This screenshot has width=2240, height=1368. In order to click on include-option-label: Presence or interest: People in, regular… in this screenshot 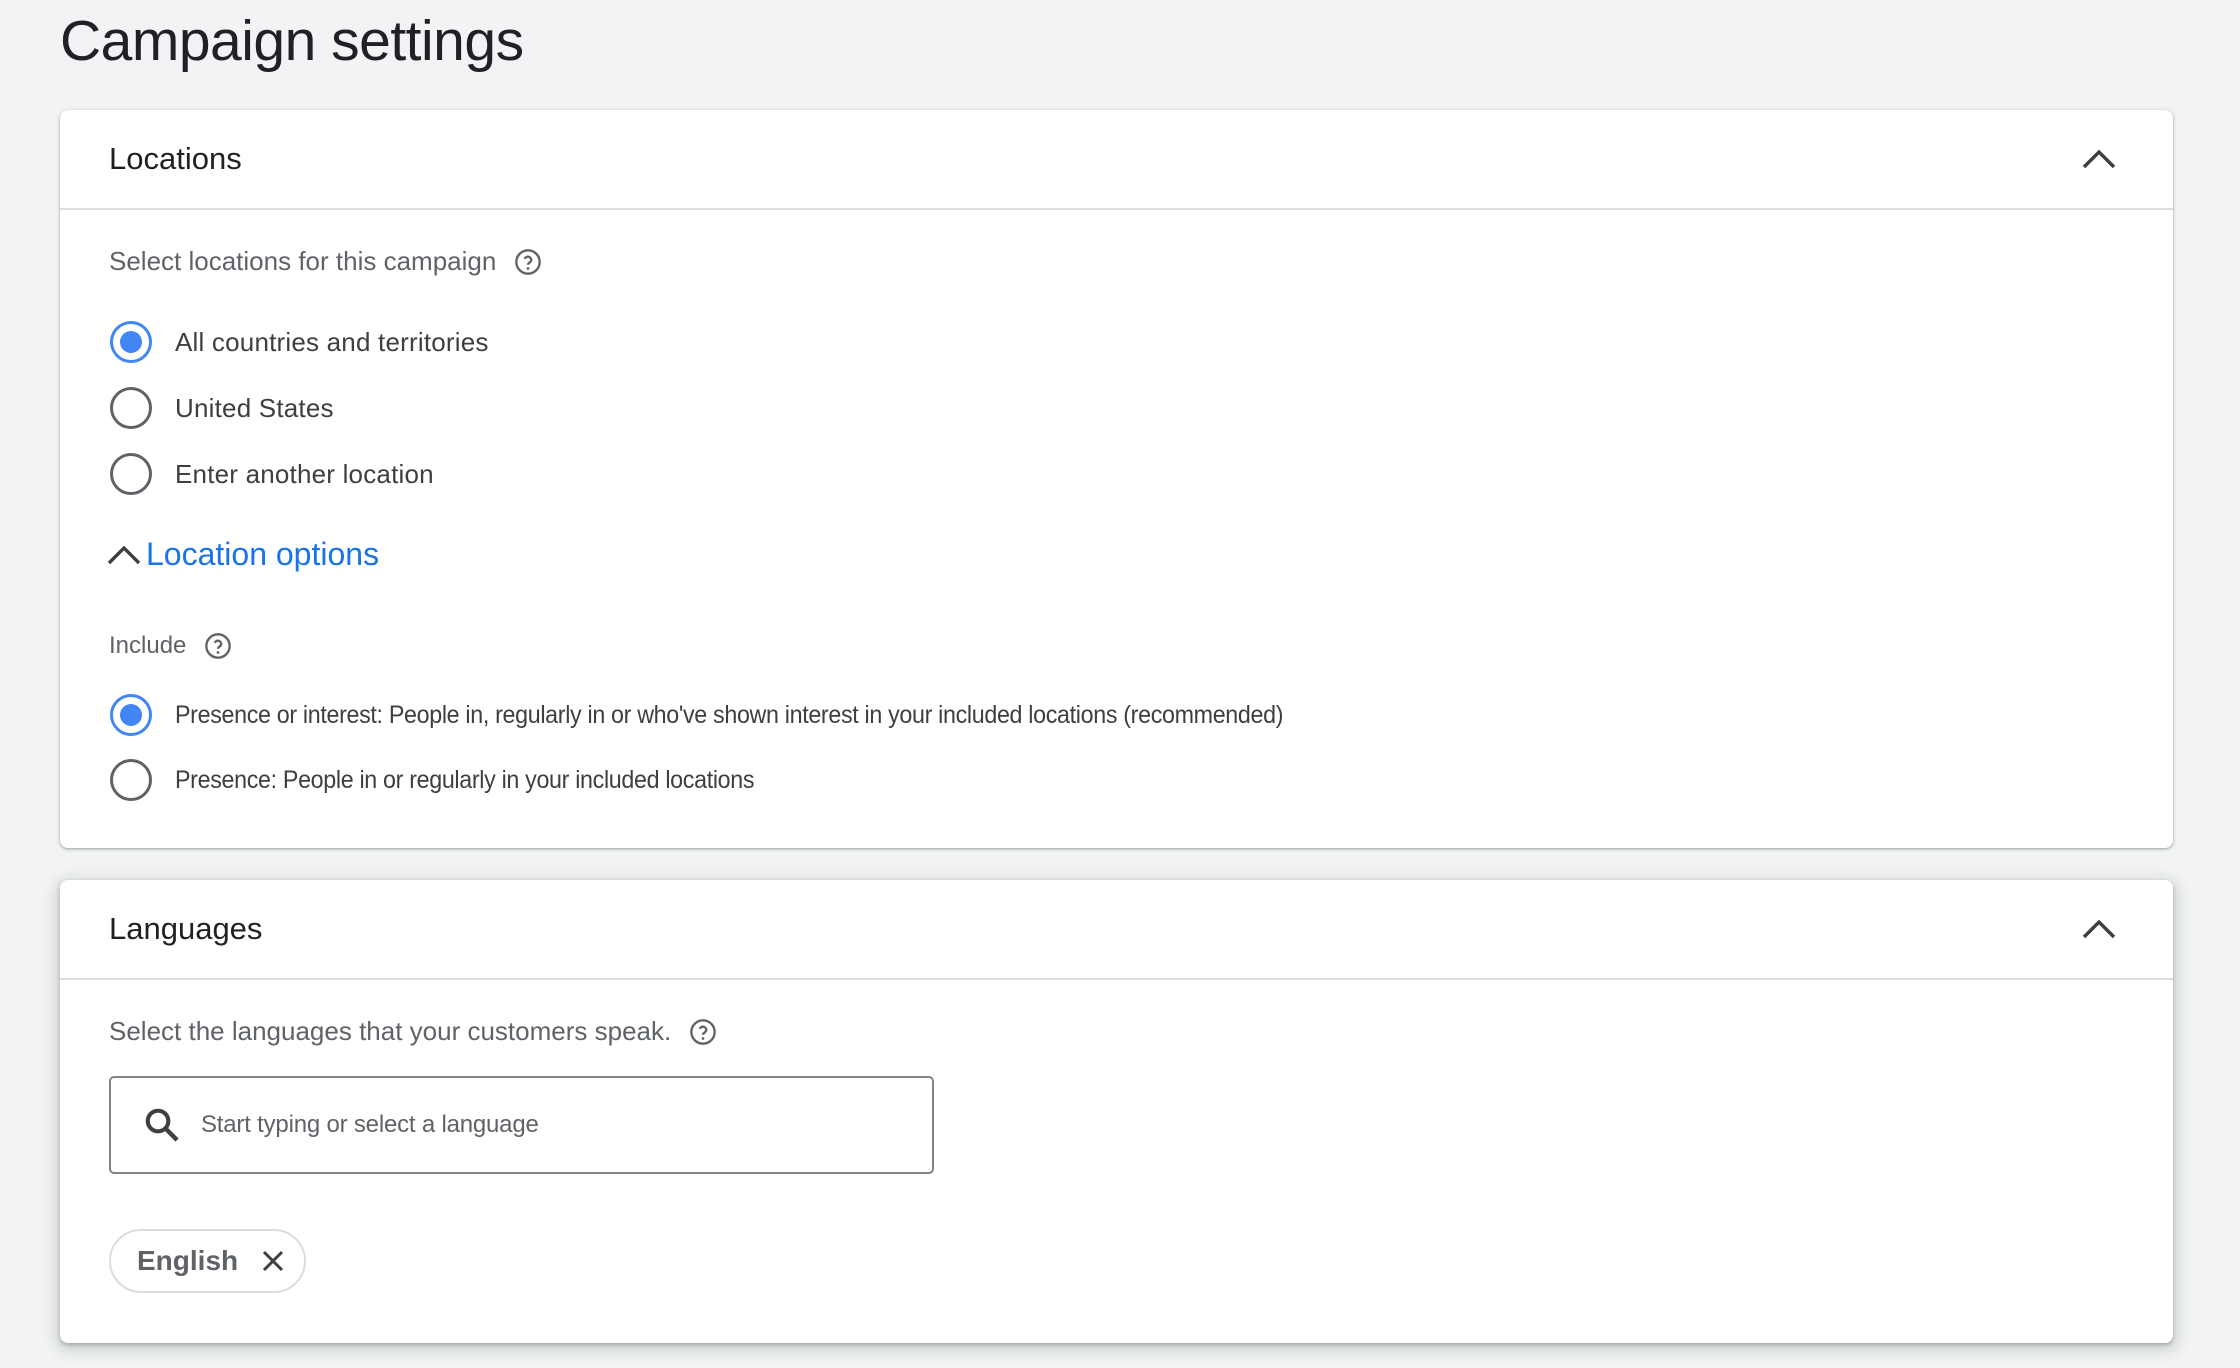, I will do `click(729, 714)`.